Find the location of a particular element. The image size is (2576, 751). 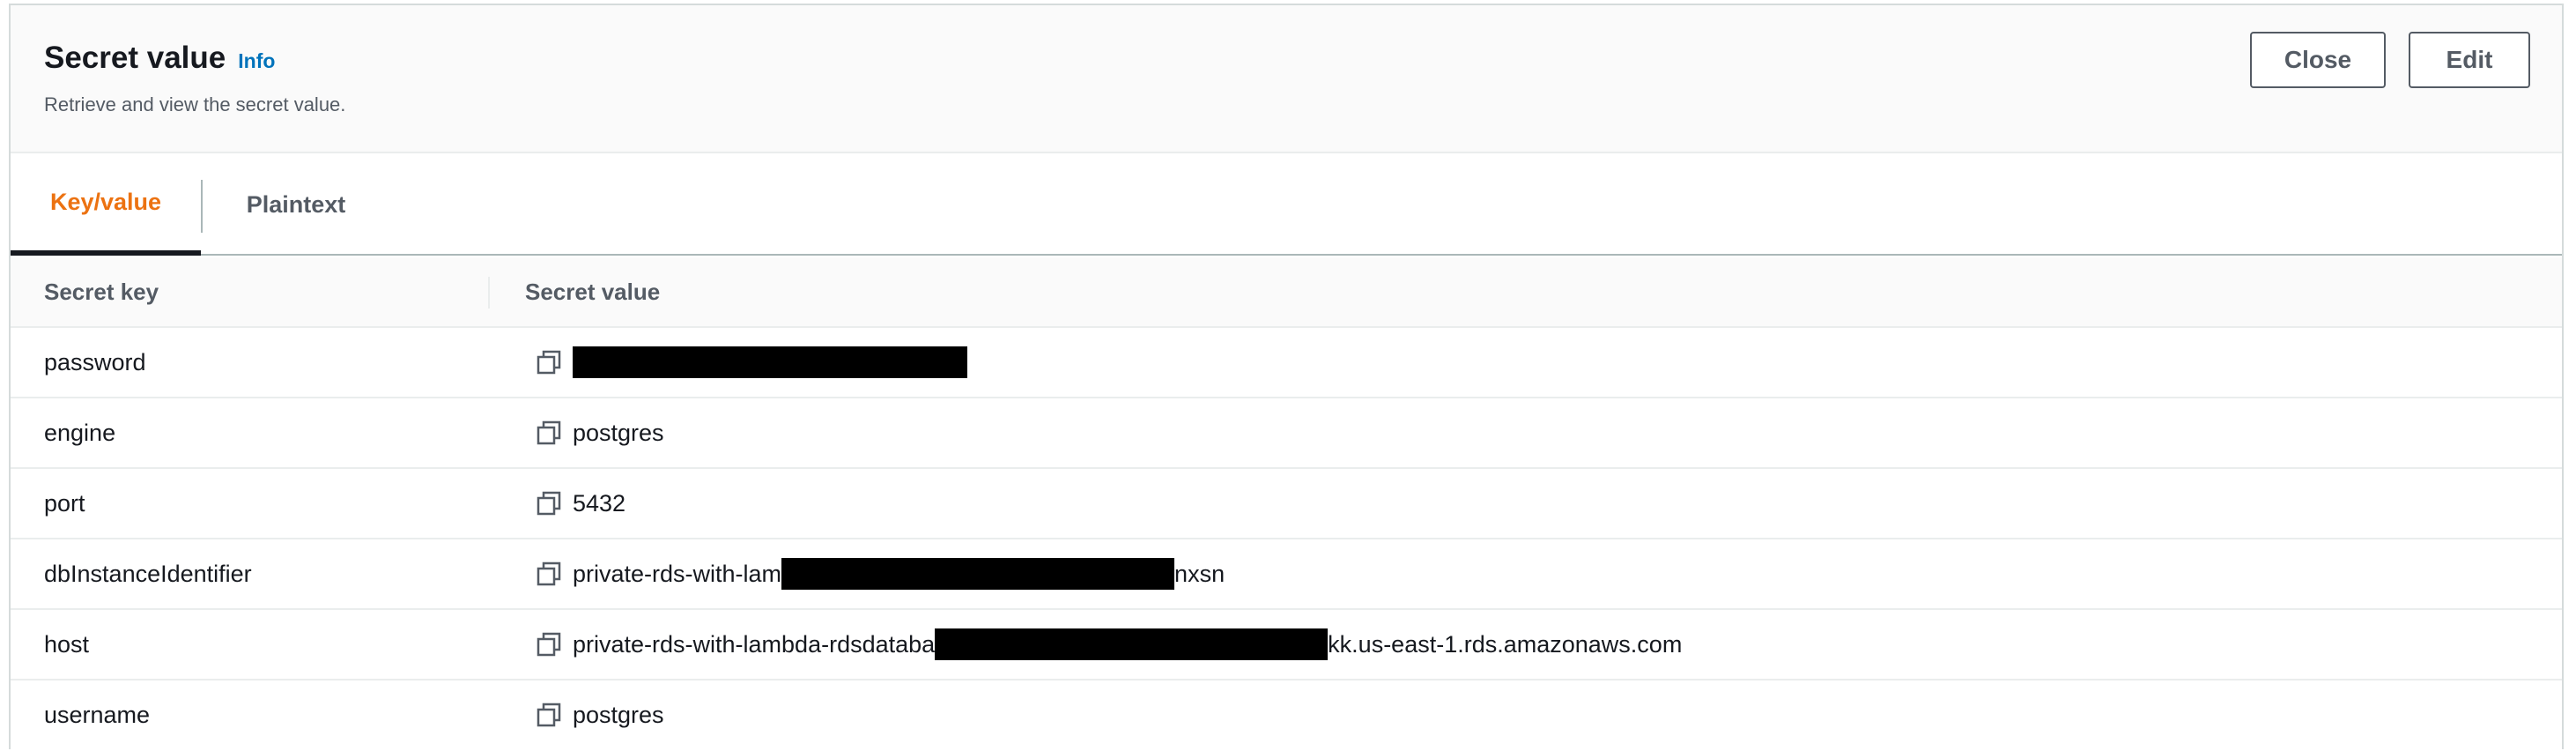

secret-value-cell is located at coordinates (751, 362).